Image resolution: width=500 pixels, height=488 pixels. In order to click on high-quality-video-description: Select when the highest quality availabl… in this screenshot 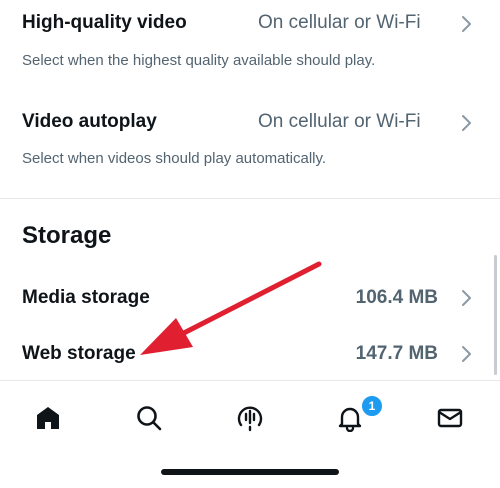, I will do `click(199, 60)`.